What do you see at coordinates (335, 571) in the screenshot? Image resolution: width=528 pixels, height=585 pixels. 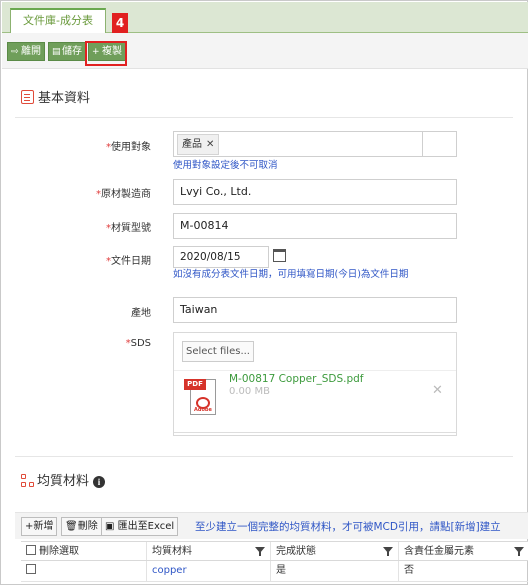 I see `status-cell: 是` at bounding box center [335, 571].